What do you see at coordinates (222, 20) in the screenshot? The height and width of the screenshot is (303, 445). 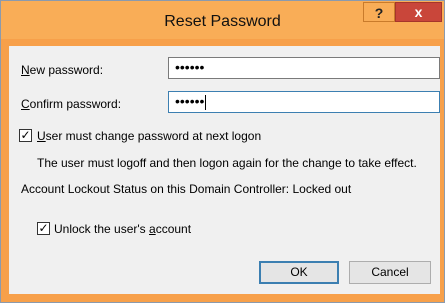 I see `title-bar: Reset Password ? x` at bounding box center [222, 20].